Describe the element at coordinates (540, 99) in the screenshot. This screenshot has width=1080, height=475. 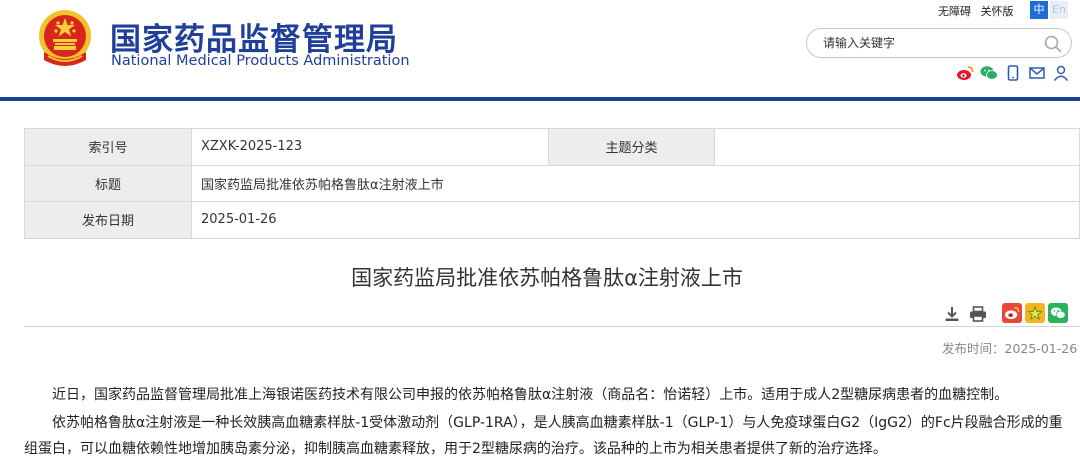
I see `header-divider-bar` at that location.